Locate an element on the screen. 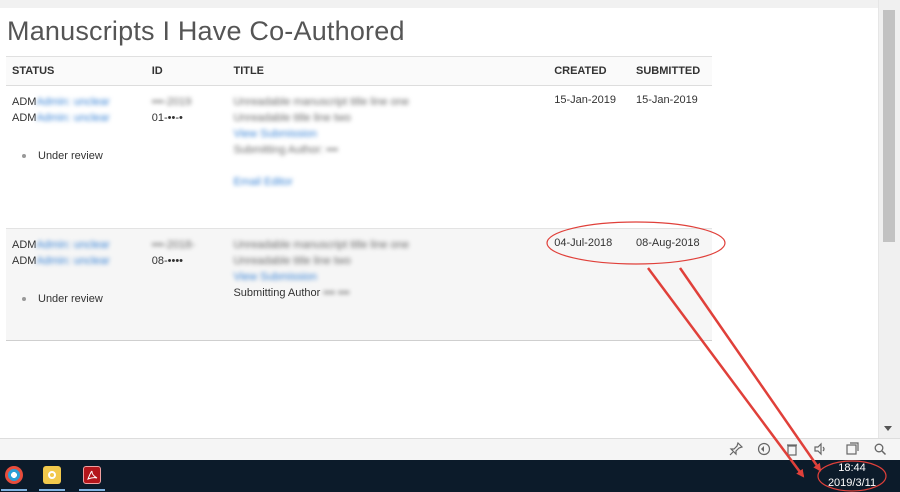  taskbar-app-document is located at coordinates (52, 477).